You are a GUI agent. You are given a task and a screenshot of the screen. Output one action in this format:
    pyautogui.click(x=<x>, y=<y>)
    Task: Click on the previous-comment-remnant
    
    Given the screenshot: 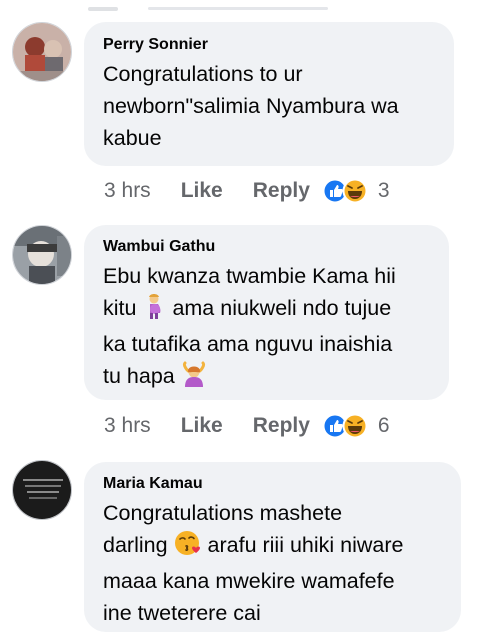 What is the action you would take?
    pyautogui.click(x=238, y=5)
    